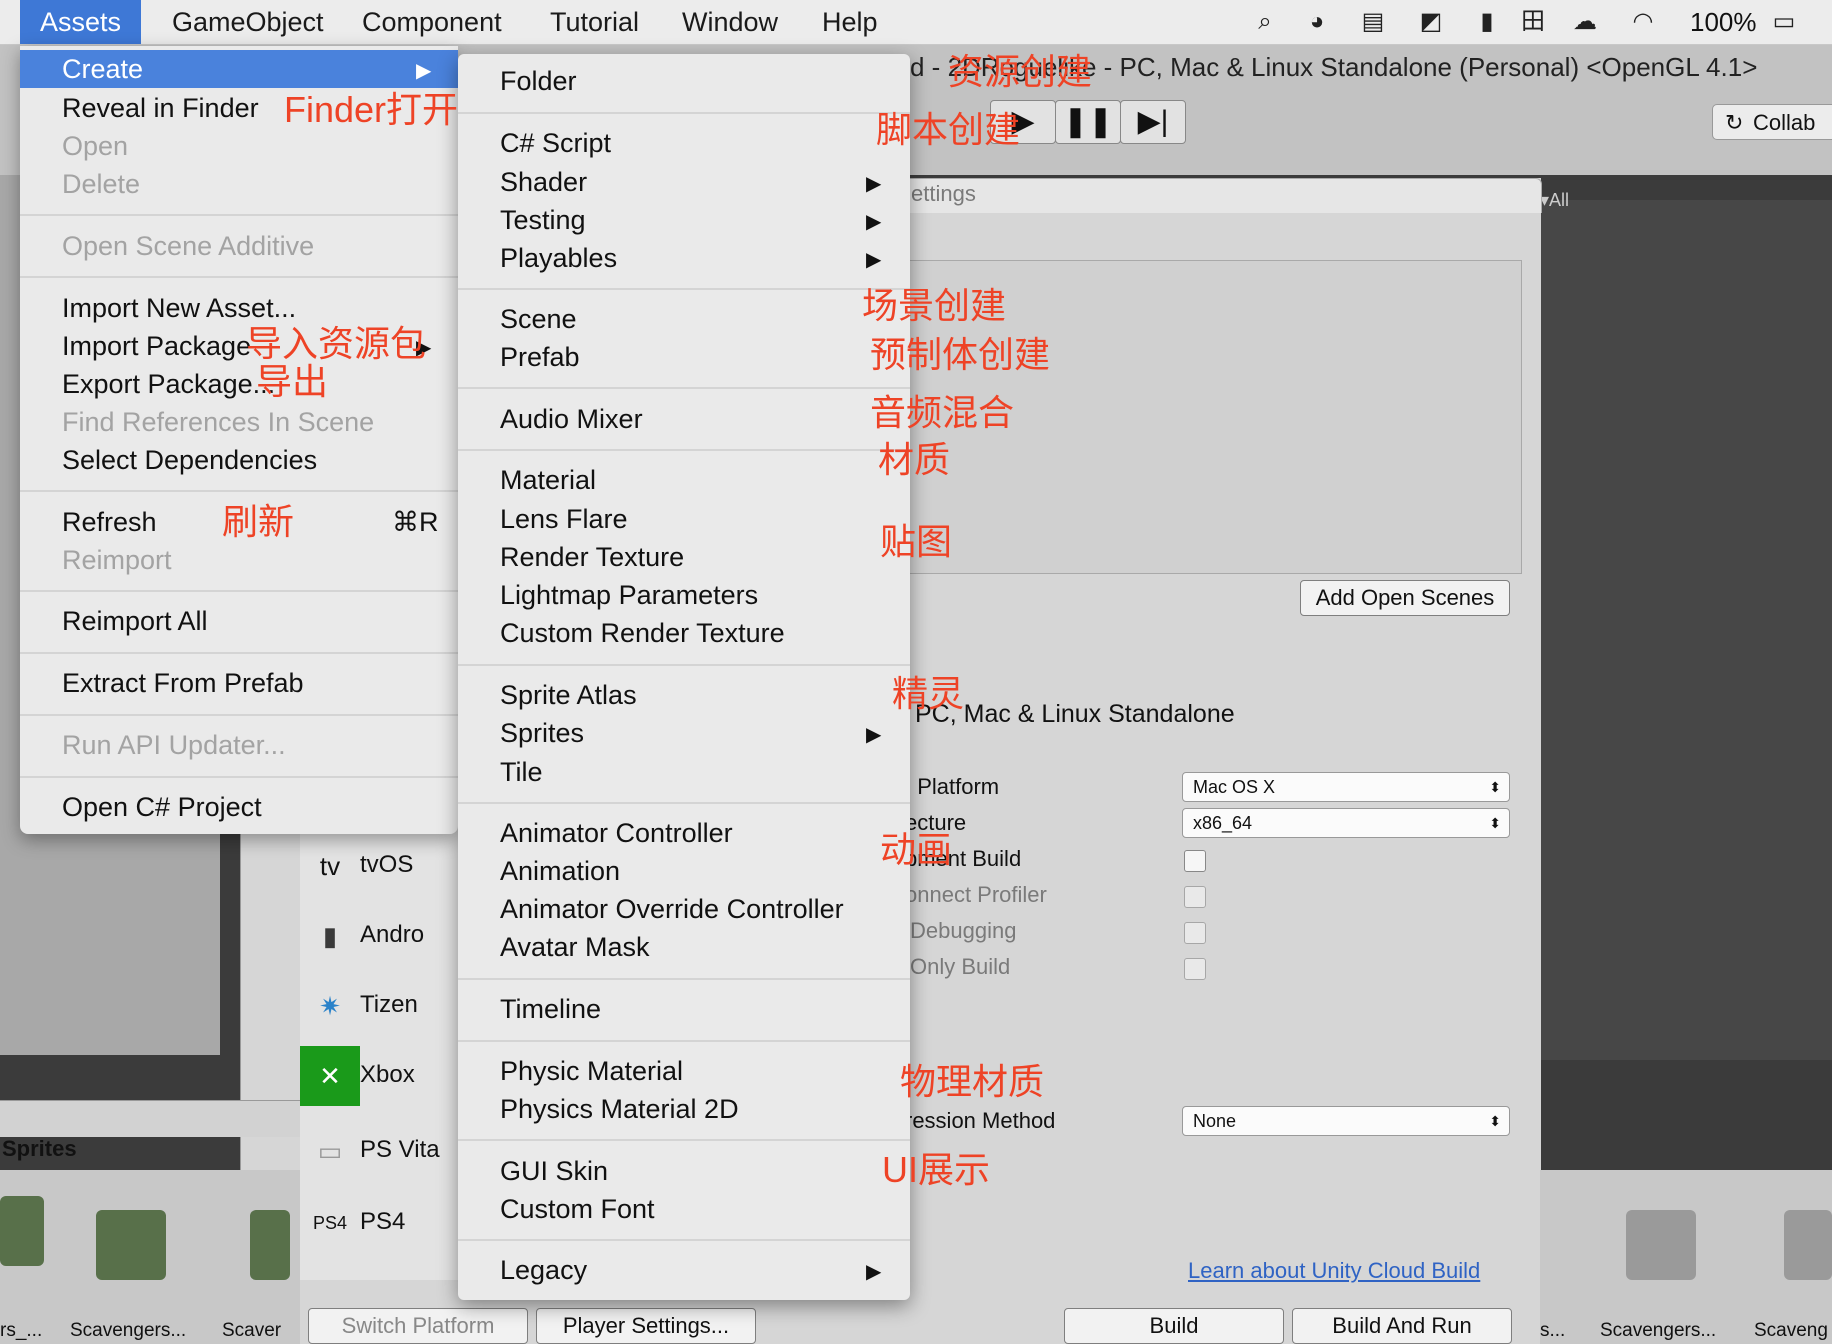 The width and height of the screenshot is (1832, 1344). Describe the element at coordinates (1020, 71) in the screenshot. I see `annotation-asset-create: 资源创建` at that location.